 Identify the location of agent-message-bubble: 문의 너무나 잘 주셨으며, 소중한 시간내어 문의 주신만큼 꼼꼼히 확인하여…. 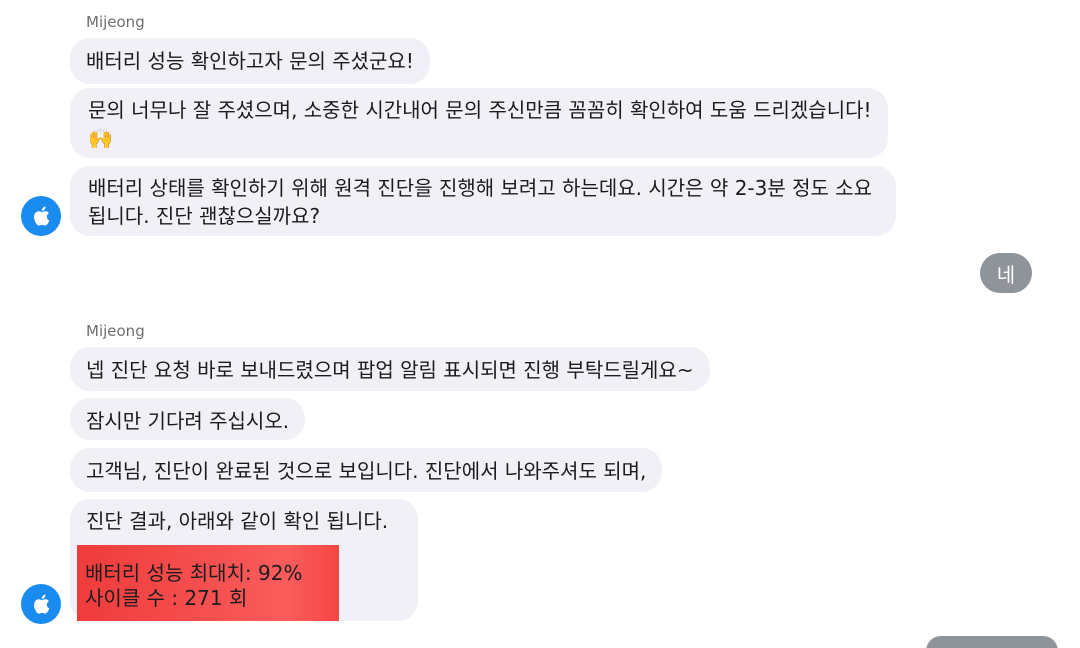
(479, 123).